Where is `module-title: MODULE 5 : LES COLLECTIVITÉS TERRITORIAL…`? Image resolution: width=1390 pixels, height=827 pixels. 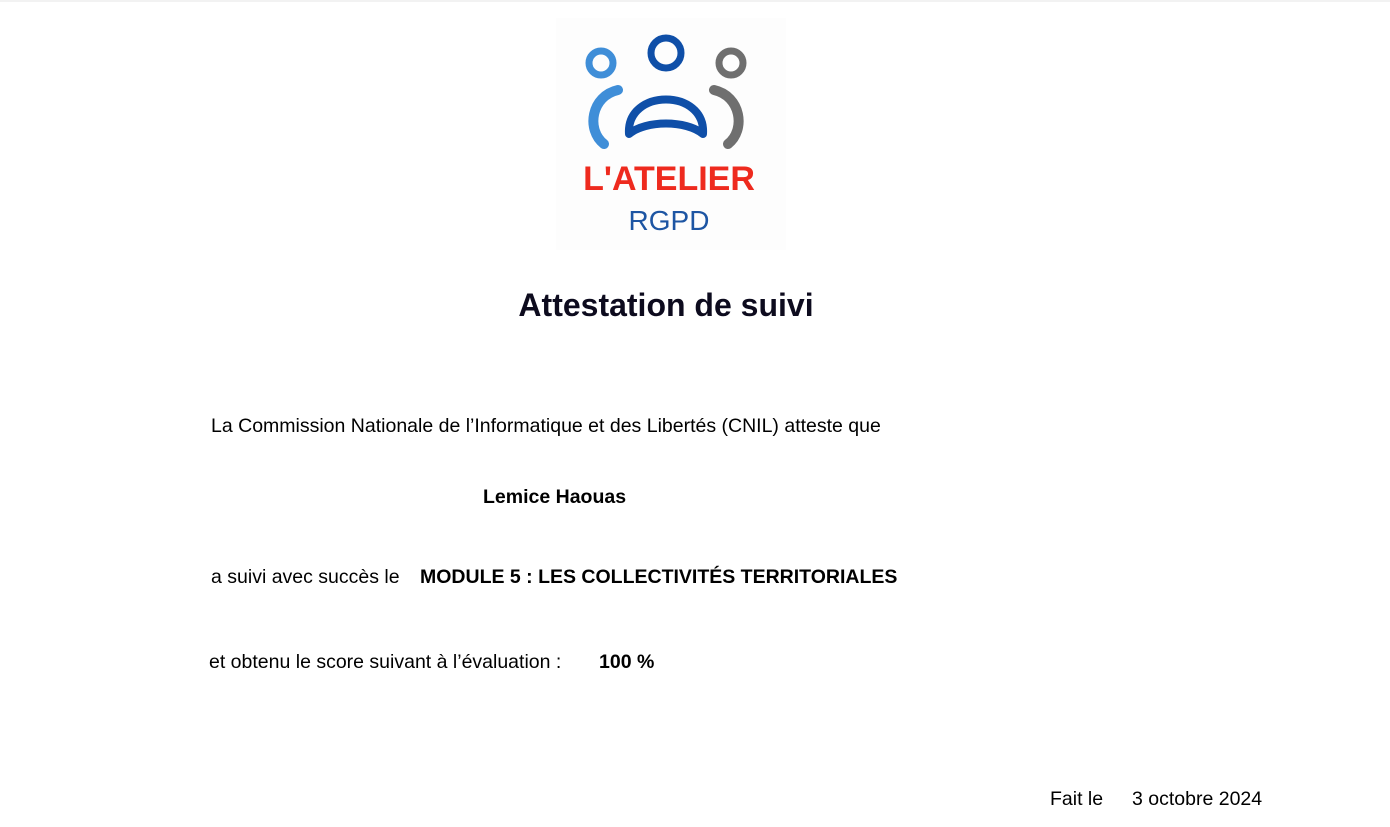 module-title: MODULE 5 : LES COLLECTIVITÉS TERRITORIAL… is located at coordinates (659, 577).